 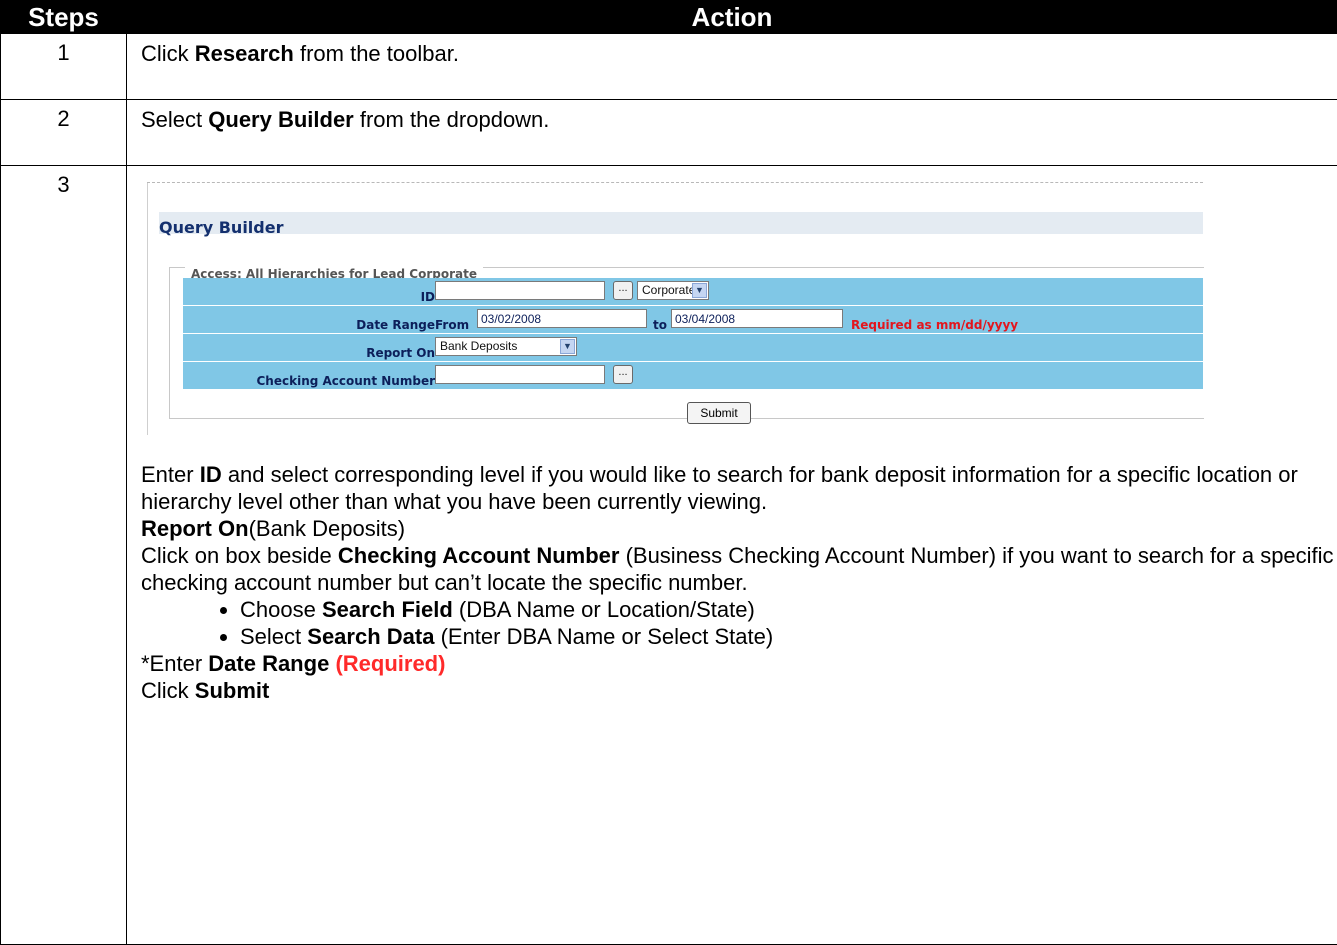 I want to click on instruction-bold: Report On, so click(x=195, y=528).